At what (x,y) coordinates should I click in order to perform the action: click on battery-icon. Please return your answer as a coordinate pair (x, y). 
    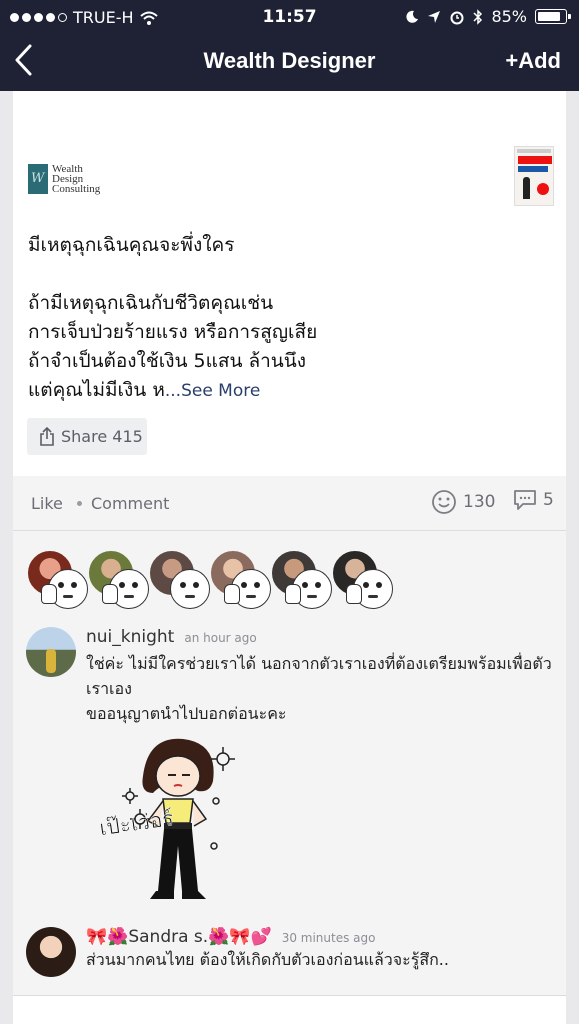
    Looking at the image, I should click on (553, 16).